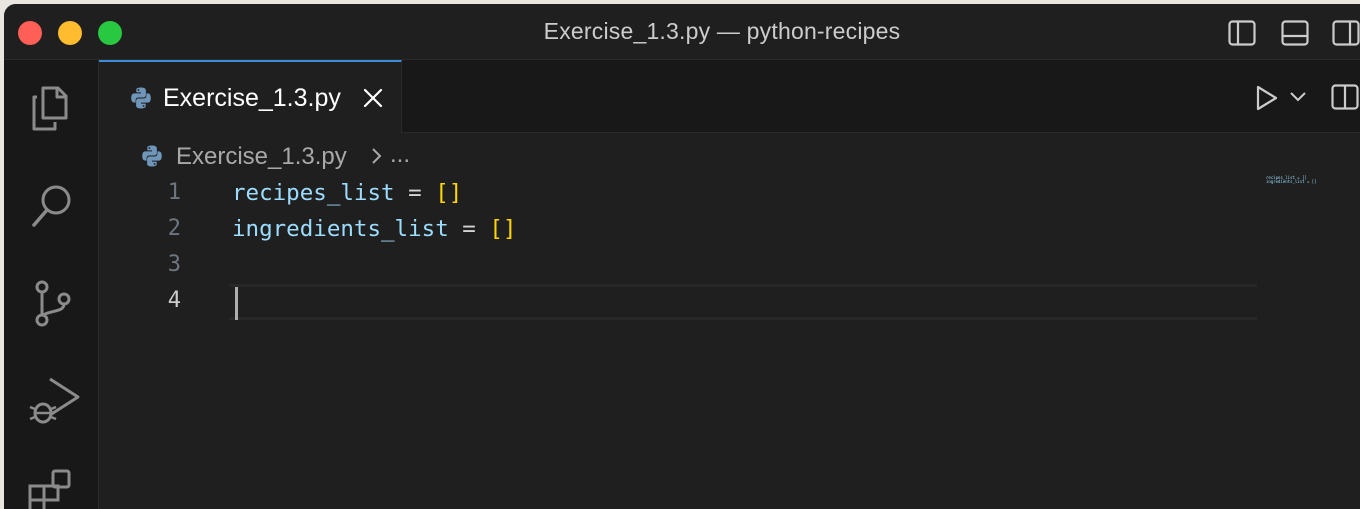 This screenshot has width=1360, height=509. I want to click on line-number: 4, so click(174, 300).